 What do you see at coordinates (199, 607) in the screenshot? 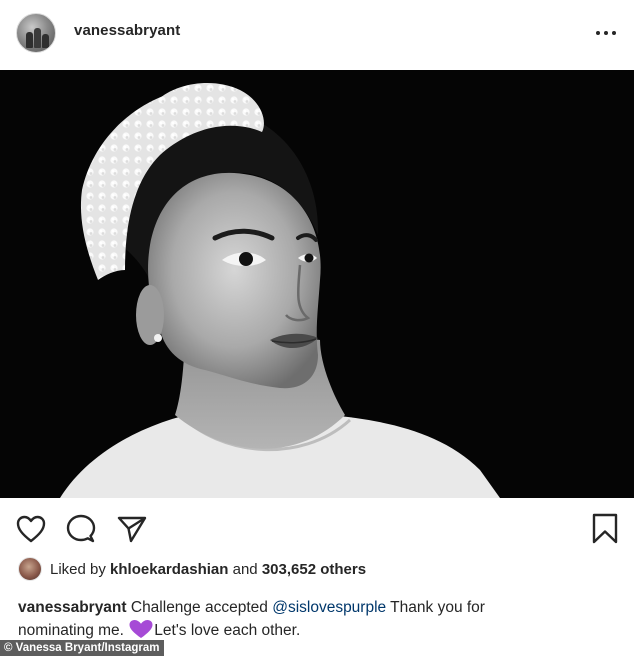
I see `caption-text: Challenge accepted` at bounding box center [199, 607].